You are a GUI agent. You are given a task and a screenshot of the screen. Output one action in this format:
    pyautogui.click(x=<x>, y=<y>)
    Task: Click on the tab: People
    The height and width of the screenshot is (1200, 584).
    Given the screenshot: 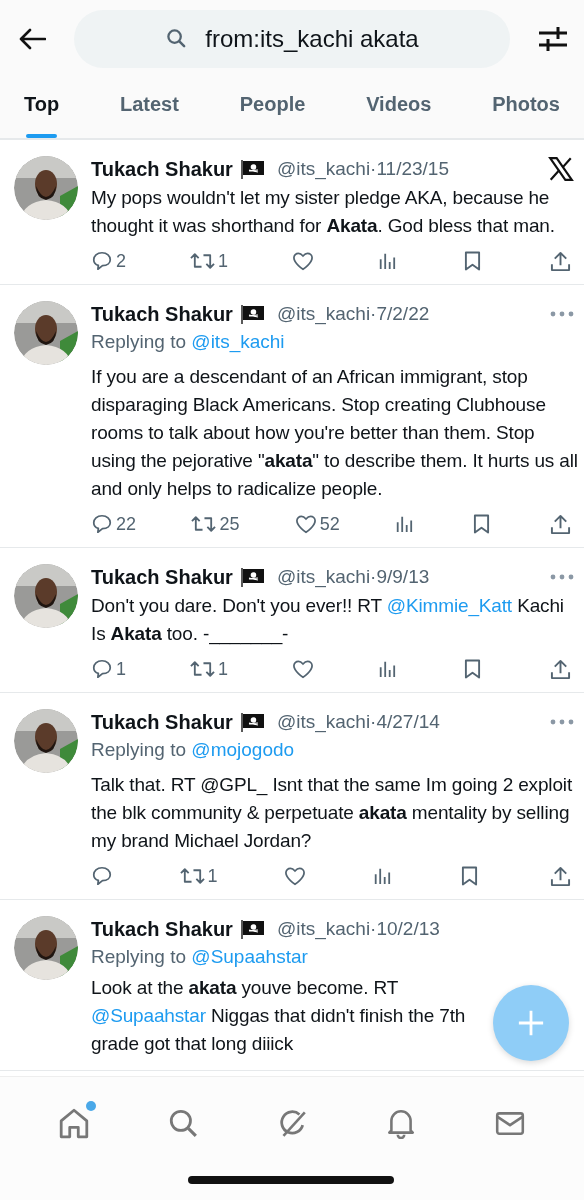 What is the action you would take?
    pyautogui.click(x=272, y=104)
    